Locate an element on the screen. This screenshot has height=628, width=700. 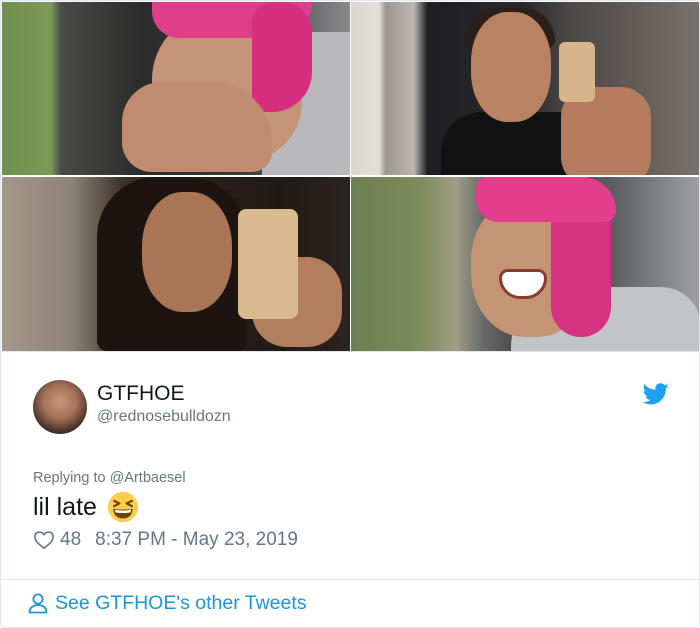
tweet-meta: 48 8:37 PM - May 23, 2019 is located at coordinates (165, 540).